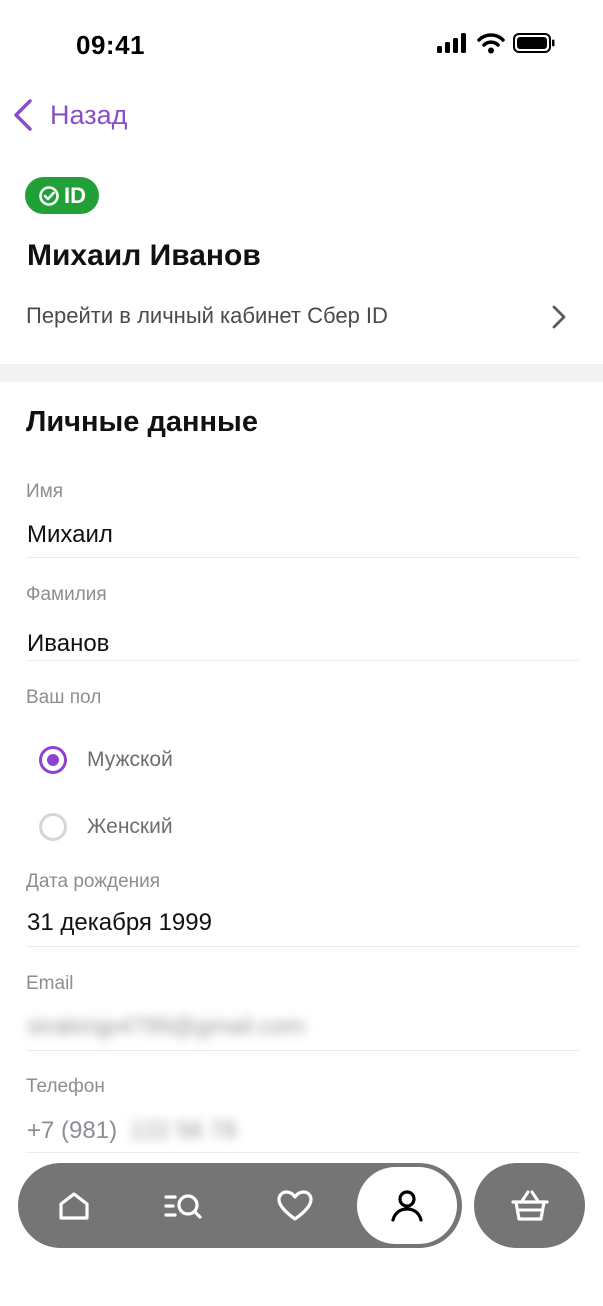  Describe the element at coordinates (130, 759) in the screenshot. I see `gender-option-label: Мужской` at that location.